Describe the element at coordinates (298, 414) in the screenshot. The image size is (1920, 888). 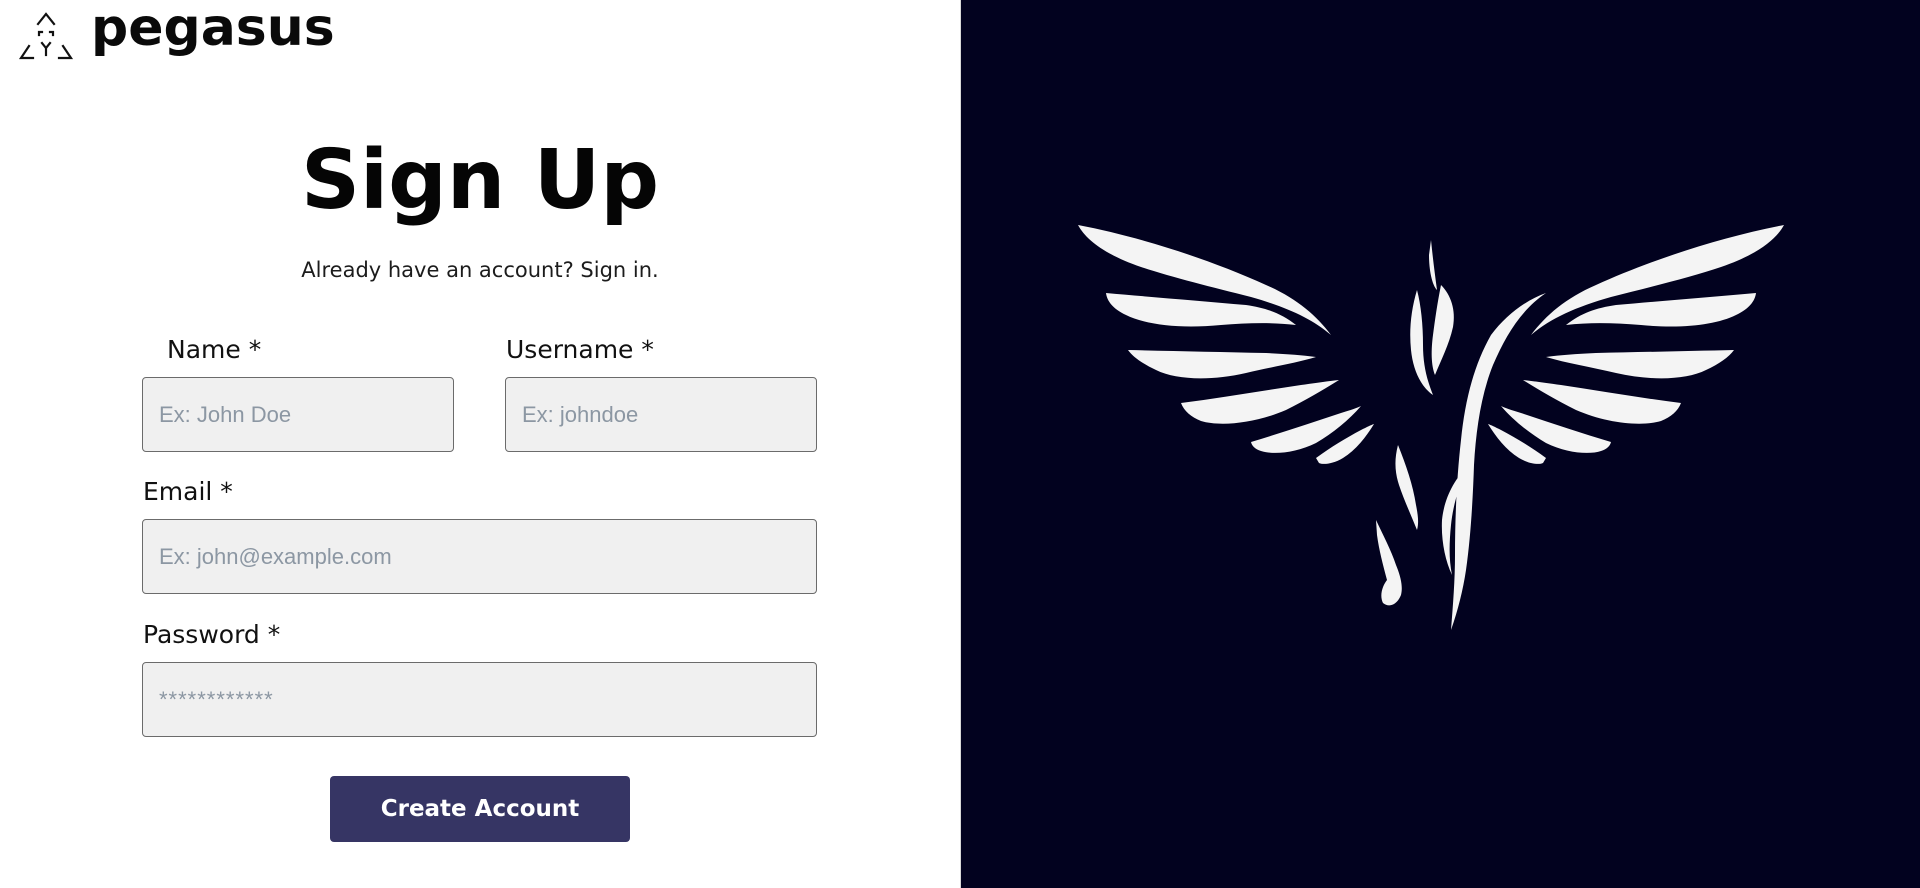
I see `name-input` at that location.